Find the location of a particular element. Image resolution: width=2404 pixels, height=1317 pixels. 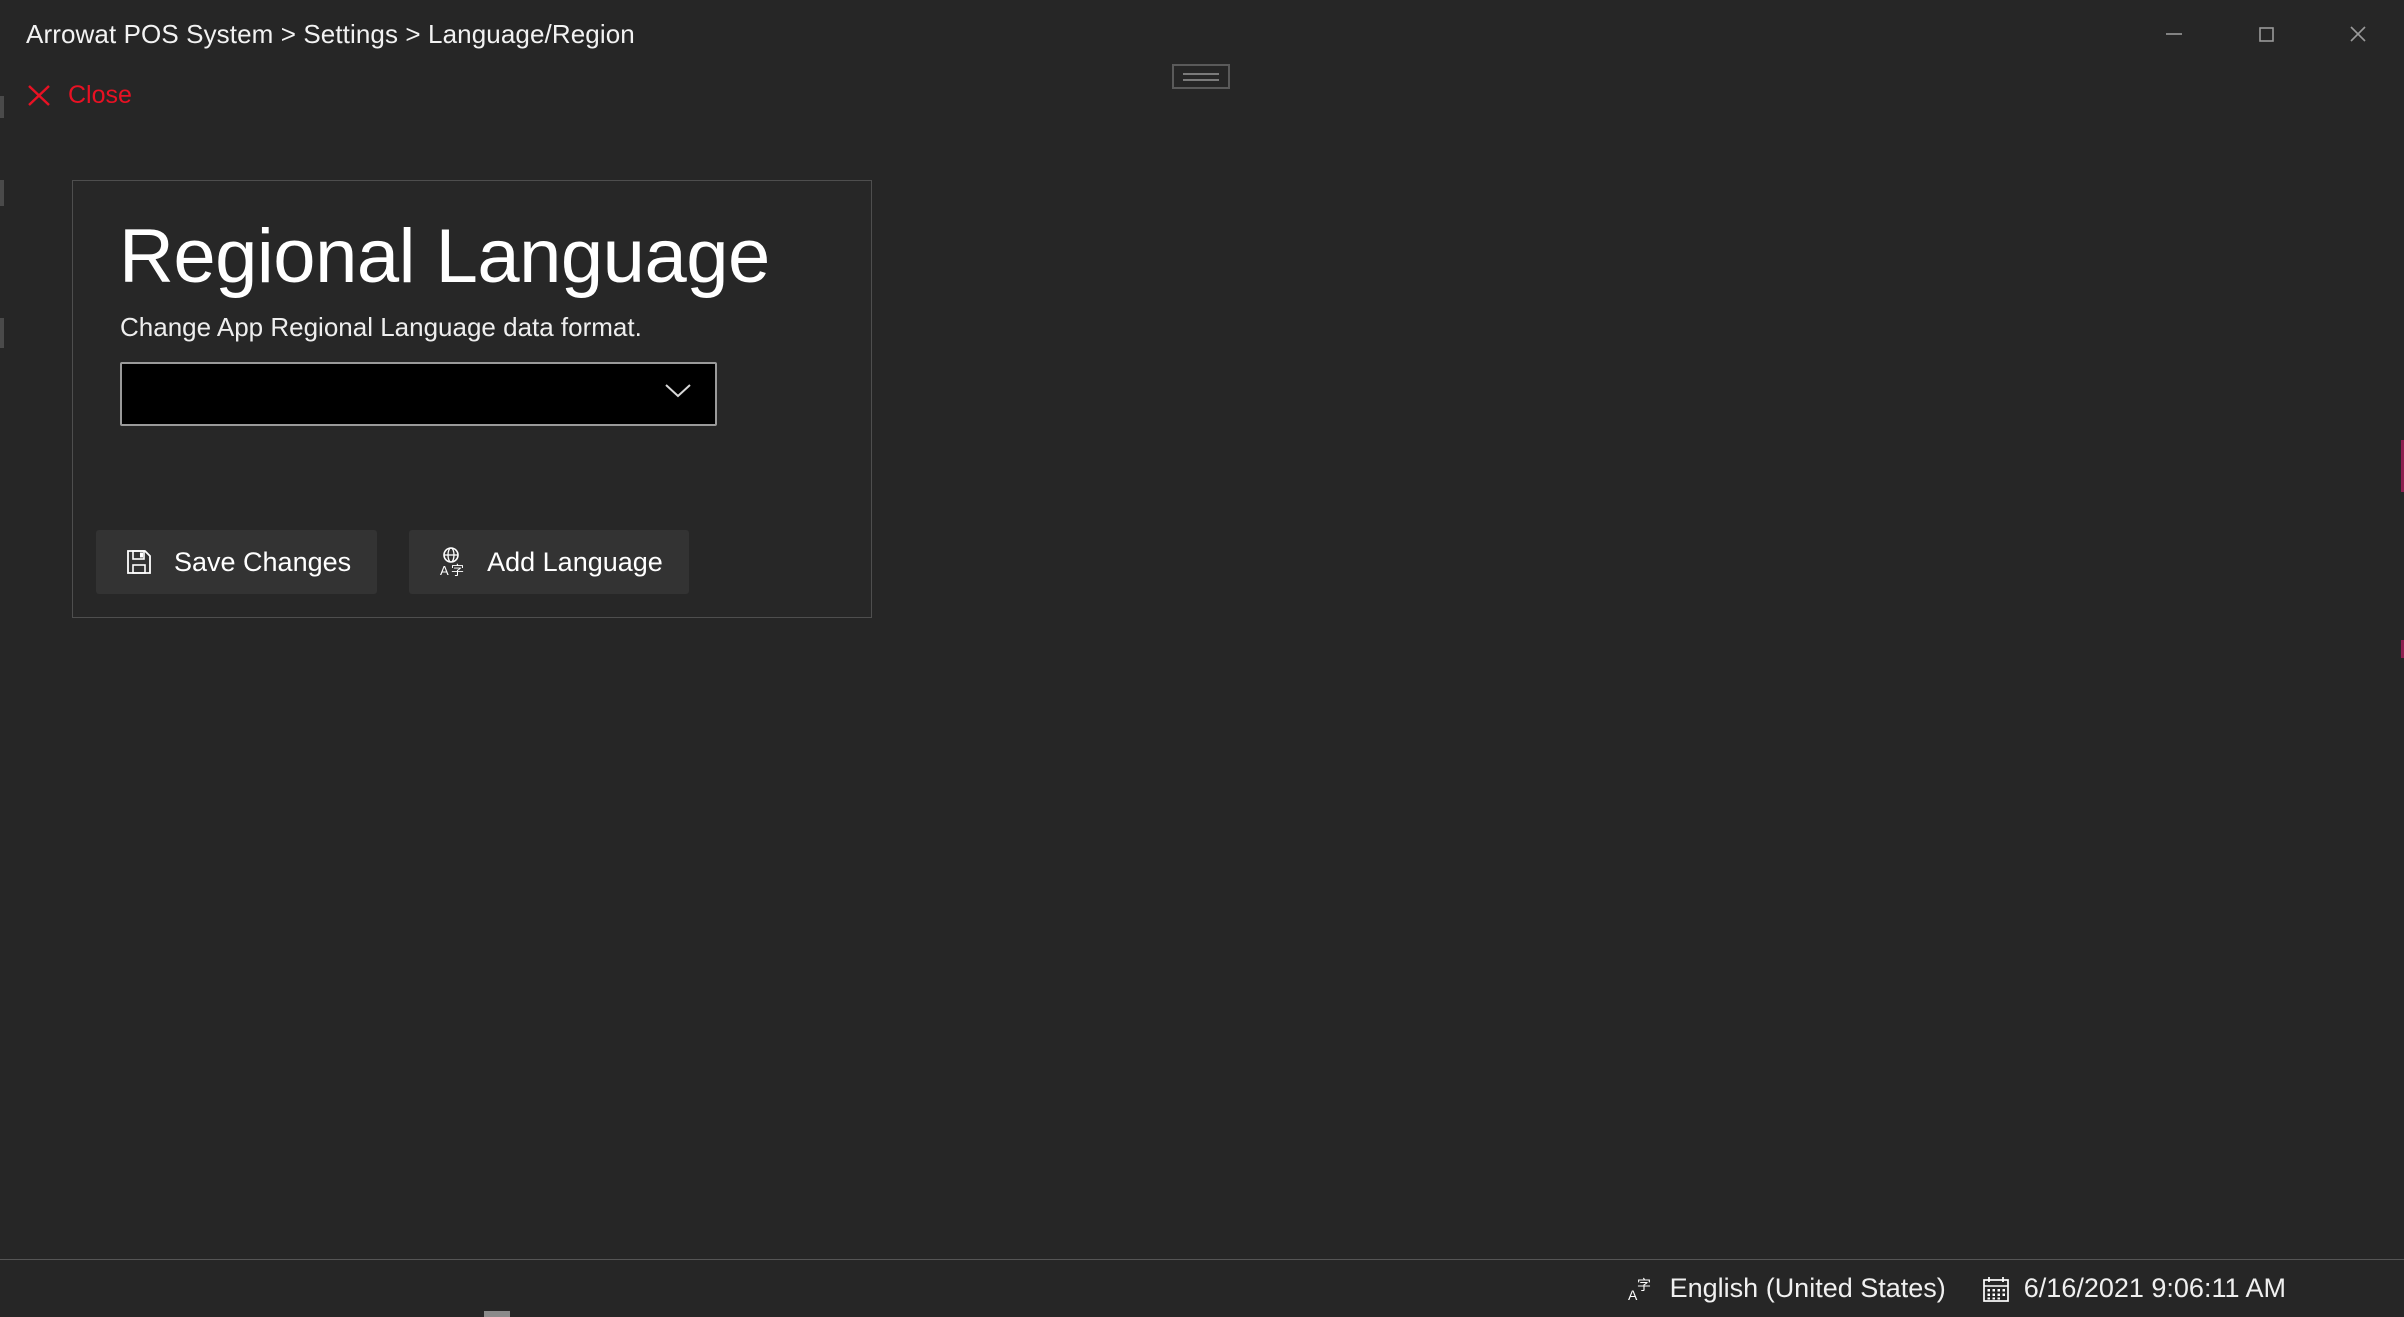

window-drag-grip is located at coordinates (1201, 76).